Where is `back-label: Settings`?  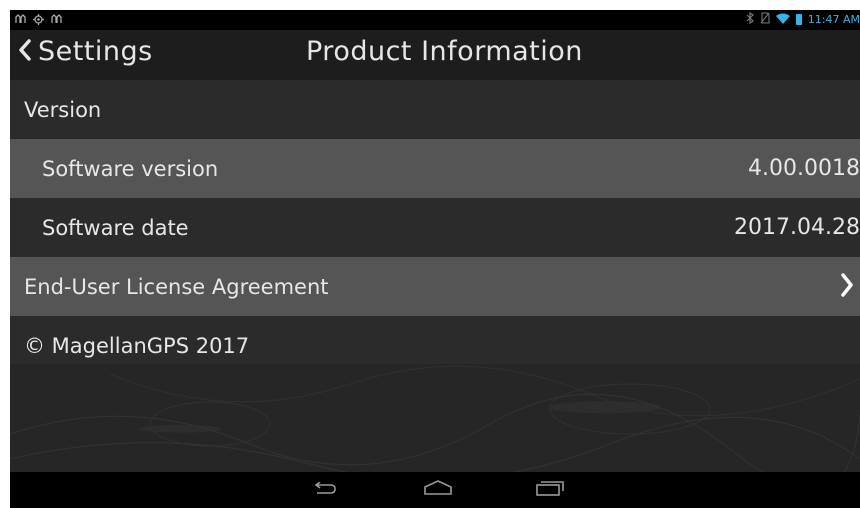
back-label: Settings is located at coordinates (95, 51).